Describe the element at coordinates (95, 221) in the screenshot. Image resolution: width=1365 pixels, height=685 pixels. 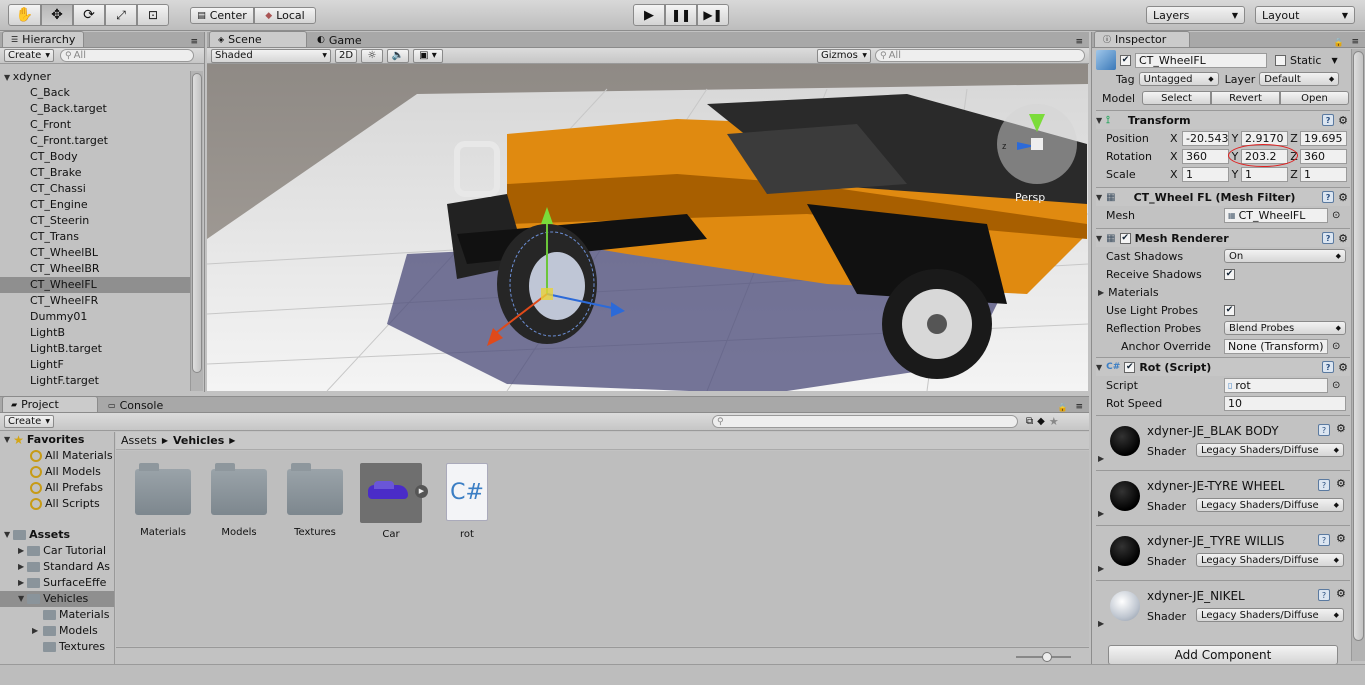
I see `hierarchy-item: CT_Steerin` at that location.